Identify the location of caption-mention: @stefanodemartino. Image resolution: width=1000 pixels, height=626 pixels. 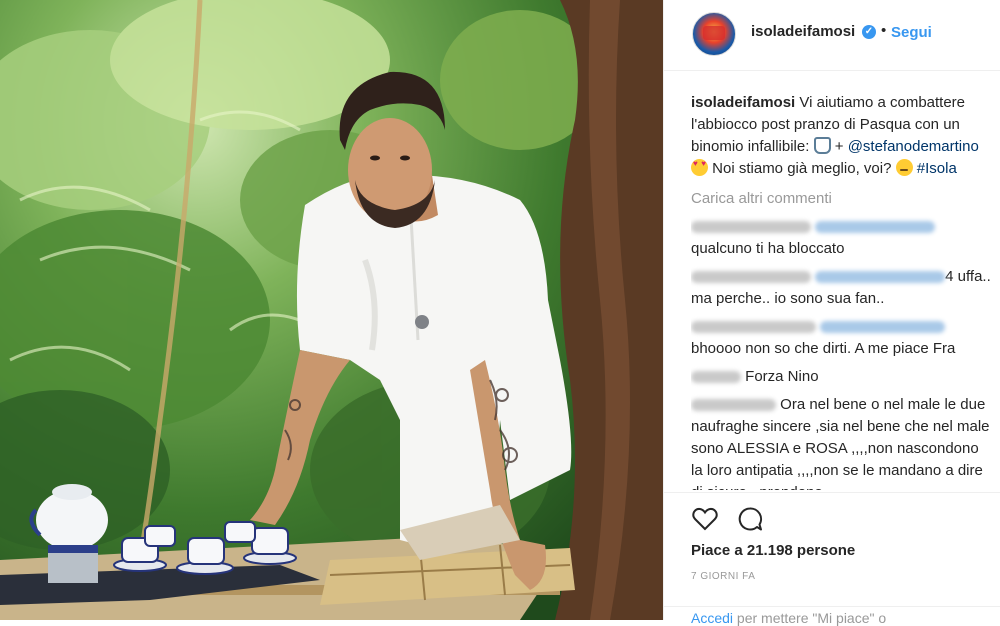
(913, 146).